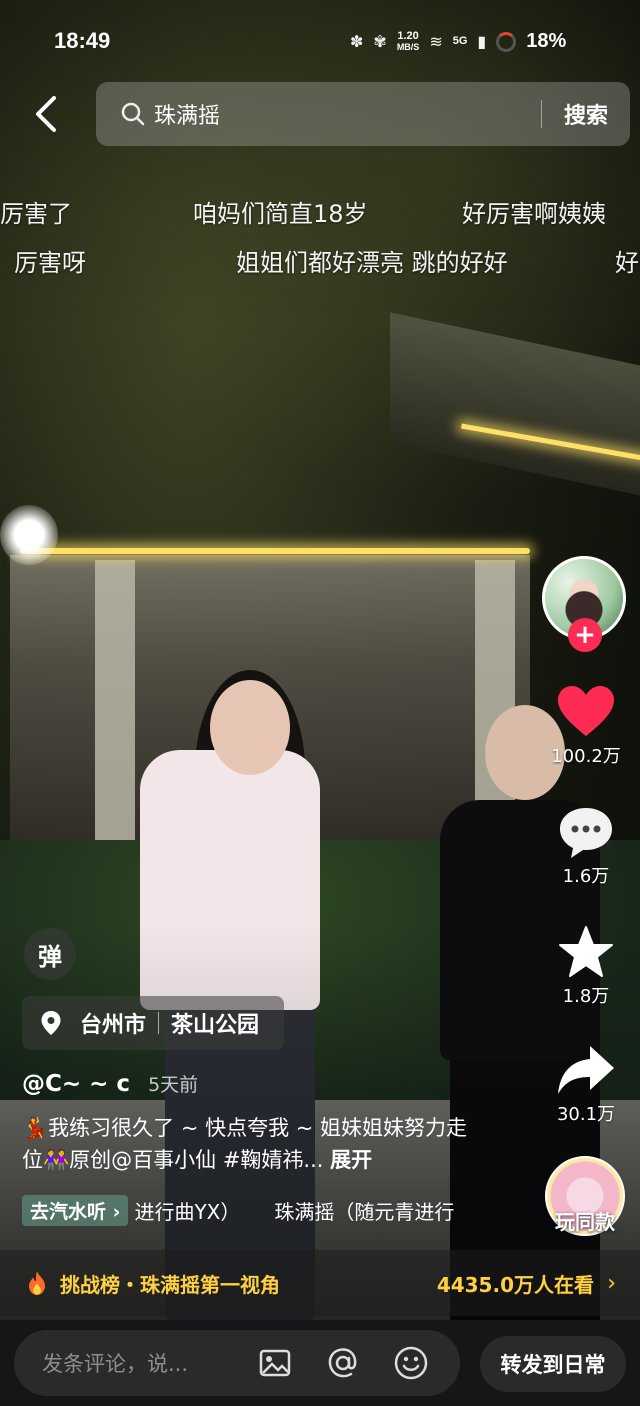 Image resolution: width=640 pixels, height=1406 pixels. I want to click on music-title: 珠满摇（随元青进行, so click(364, 1211).